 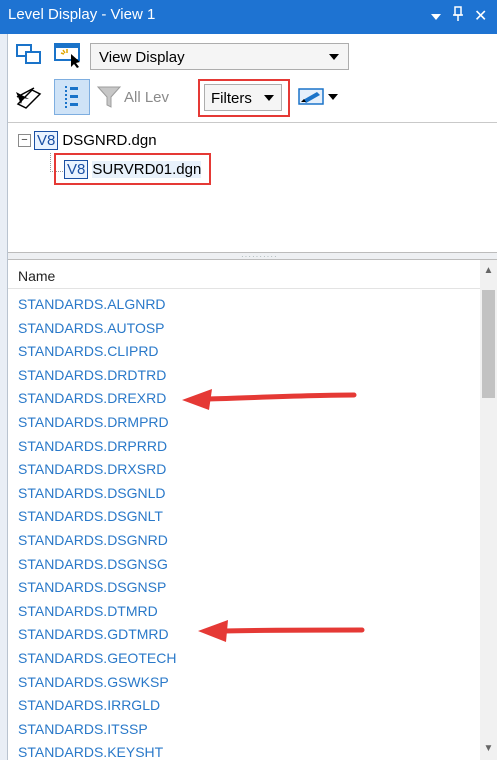 What do you see at coordinates (244, 288) in the screenshot?
I see `header-divider` at bounding box center [244, 288].